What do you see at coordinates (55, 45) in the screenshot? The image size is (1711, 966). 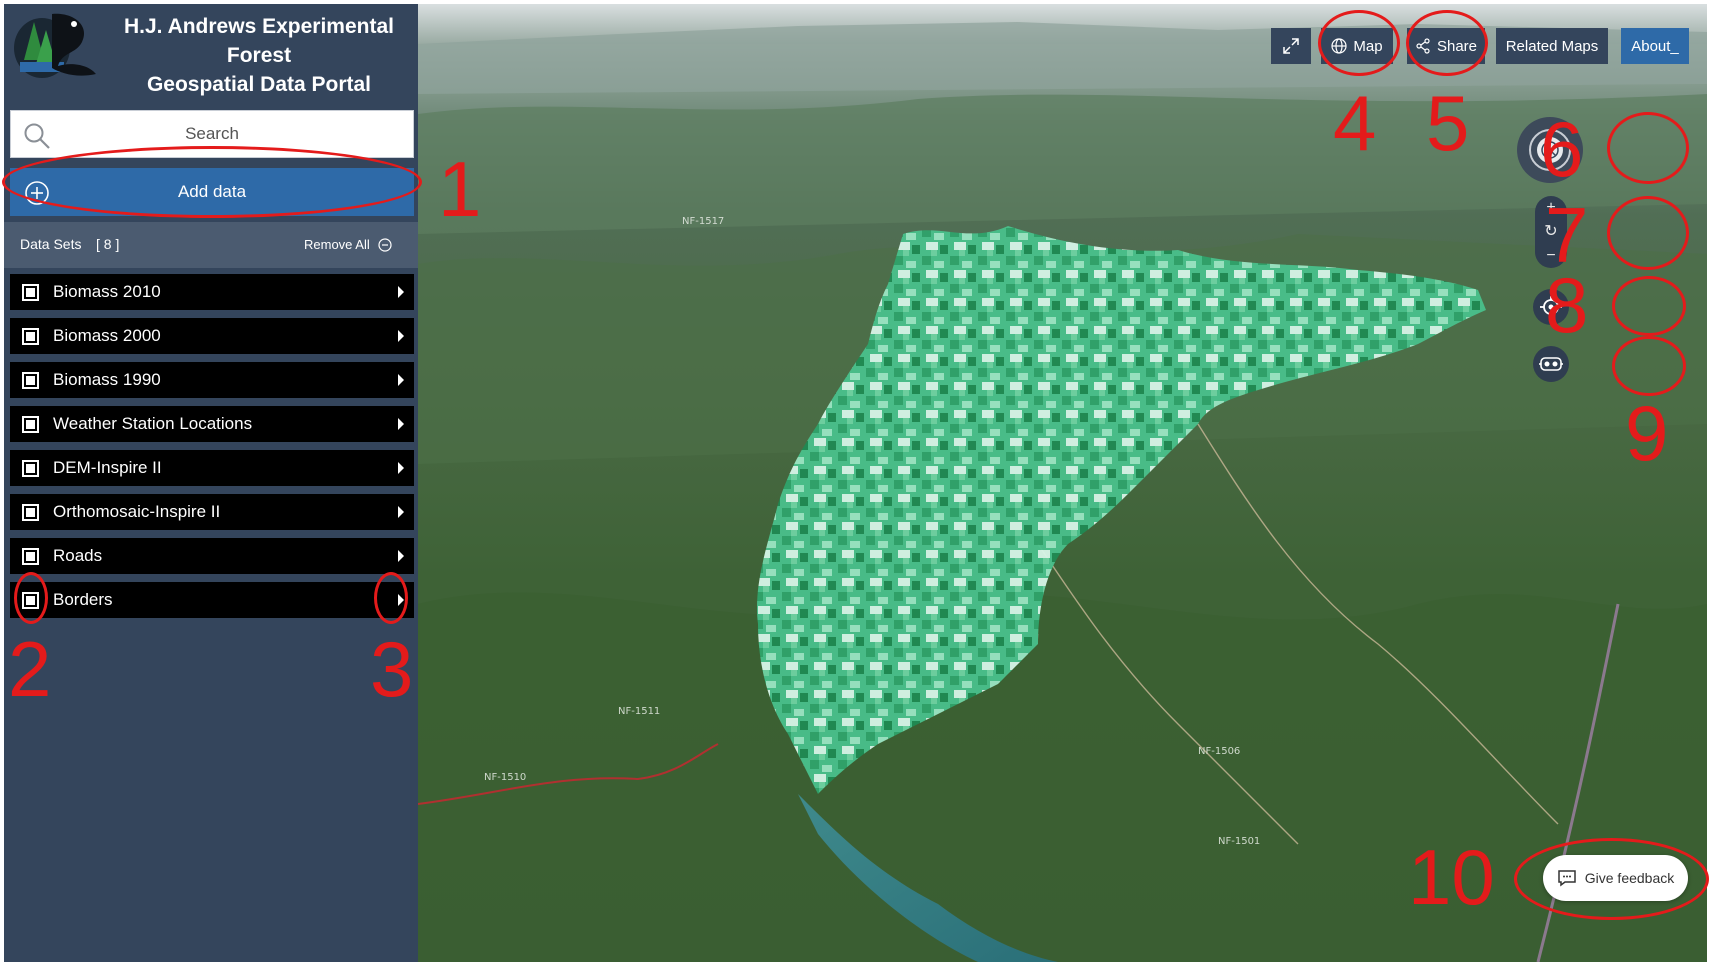 I see `forest-logo` at bounding box center [55, 45].